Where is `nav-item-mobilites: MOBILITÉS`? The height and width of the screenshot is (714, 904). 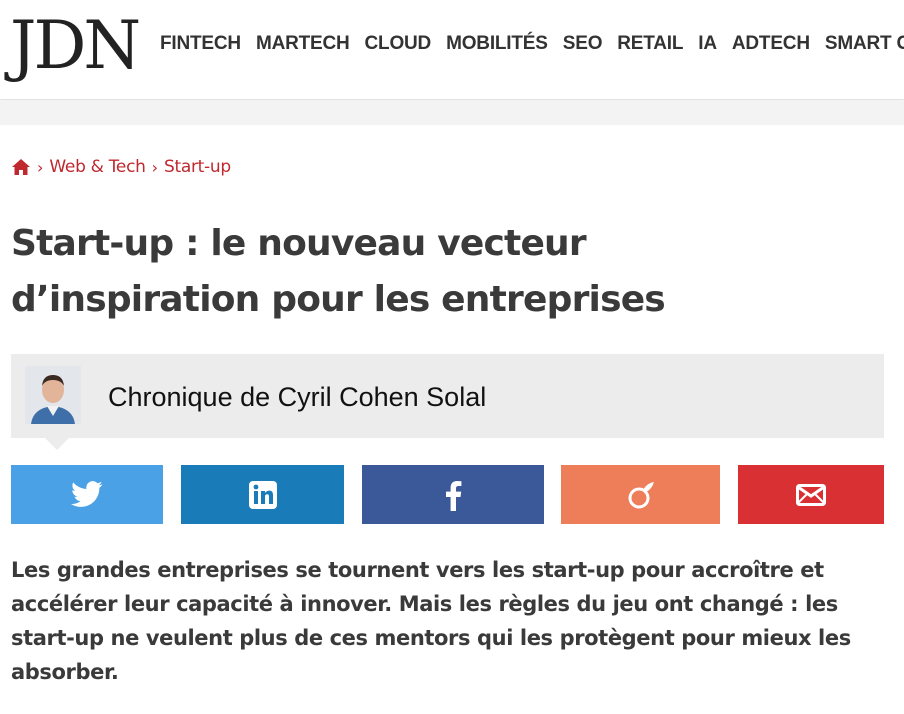
nav-item-mobilites: MOBILITÉS is located at coordinates (497, 44).